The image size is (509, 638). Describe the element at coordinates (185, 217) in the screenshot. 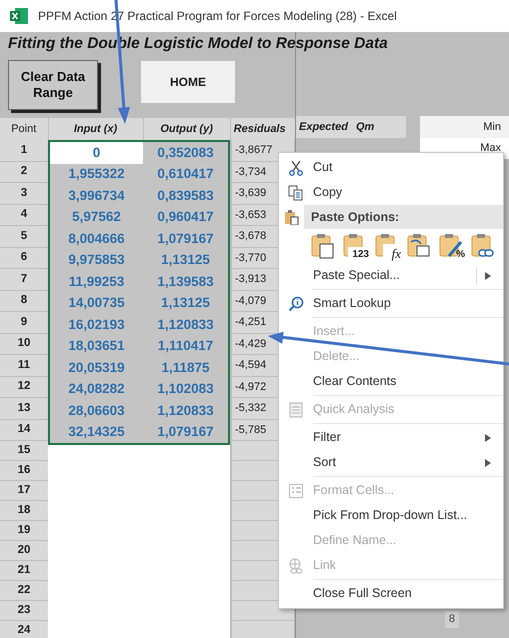

I see `table-cell: 0,960417` at that location.